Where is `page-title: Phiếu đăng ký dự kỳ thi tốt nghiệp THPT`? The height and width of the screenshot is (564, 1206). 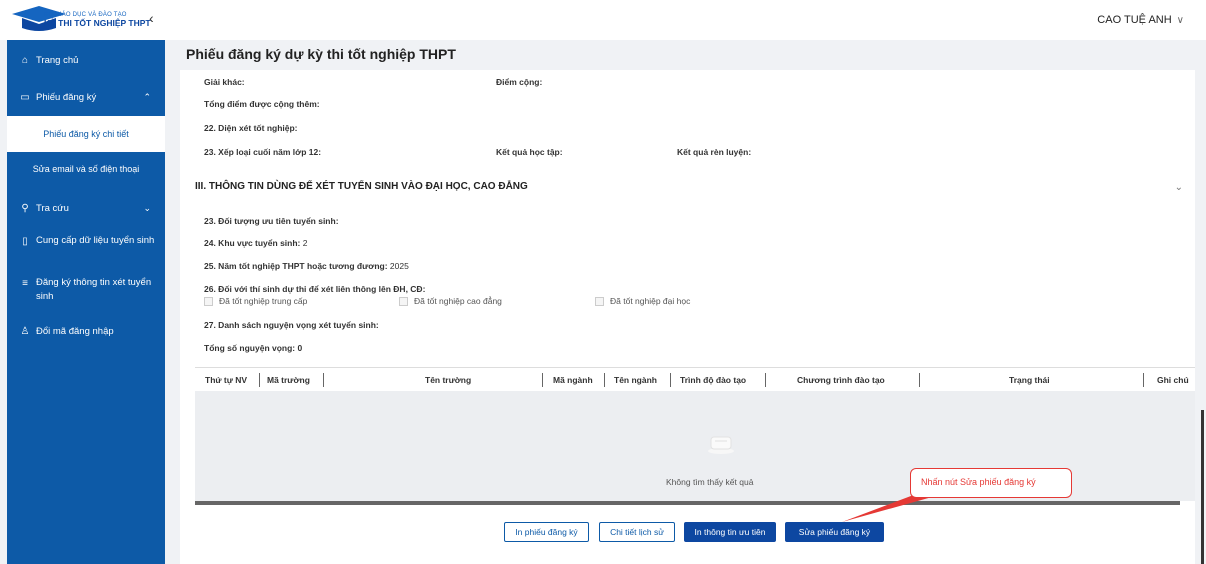 page-title: Phiếu đăng ký dự kỳ thi tốt nghiệp THPT is located at coordinates (321, 54).